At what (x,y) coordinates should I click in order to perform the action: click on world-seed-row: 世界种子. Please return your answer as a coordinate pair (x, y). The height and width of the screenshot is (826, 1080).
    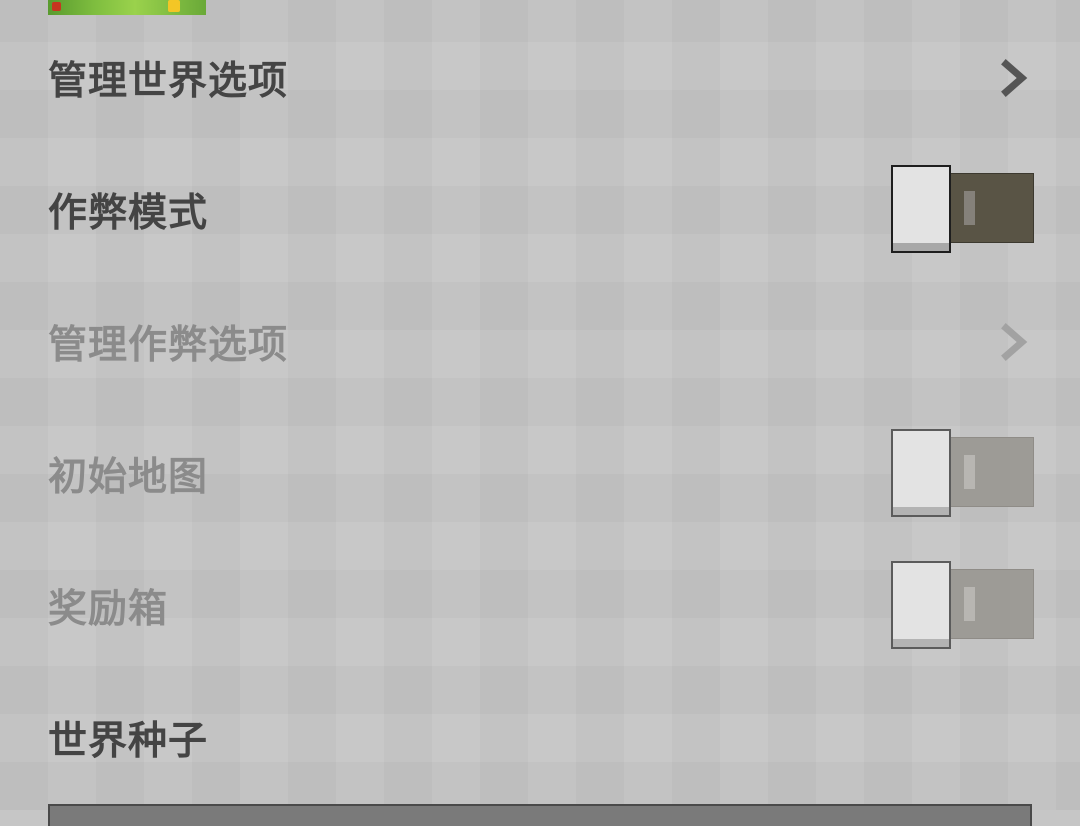
    Looking at the image, I should click on (541, 738).